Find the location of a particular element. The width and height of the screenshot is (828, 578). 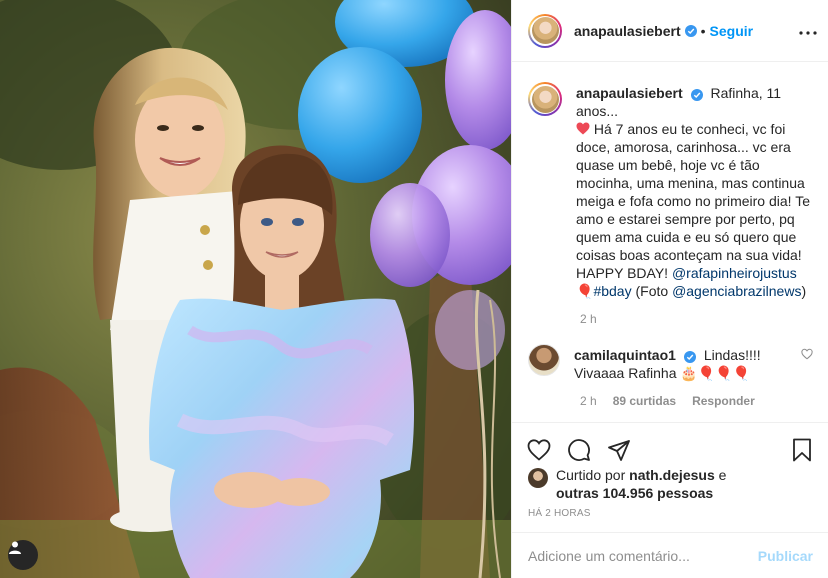

comment-text-line-2: Vivaaaa Rafinha is located at coordinates (625, 373).